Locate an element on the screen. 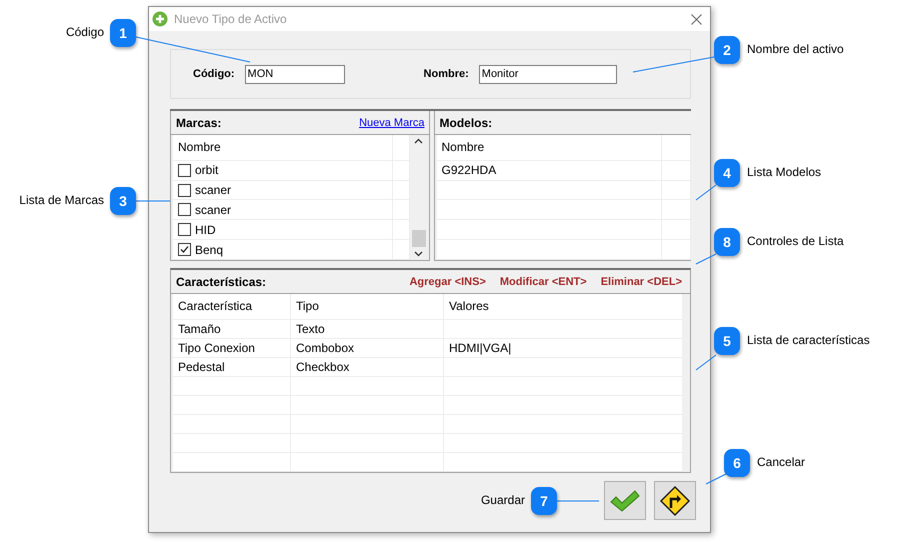  column-header: Valores is located at coordinates (563, 306).